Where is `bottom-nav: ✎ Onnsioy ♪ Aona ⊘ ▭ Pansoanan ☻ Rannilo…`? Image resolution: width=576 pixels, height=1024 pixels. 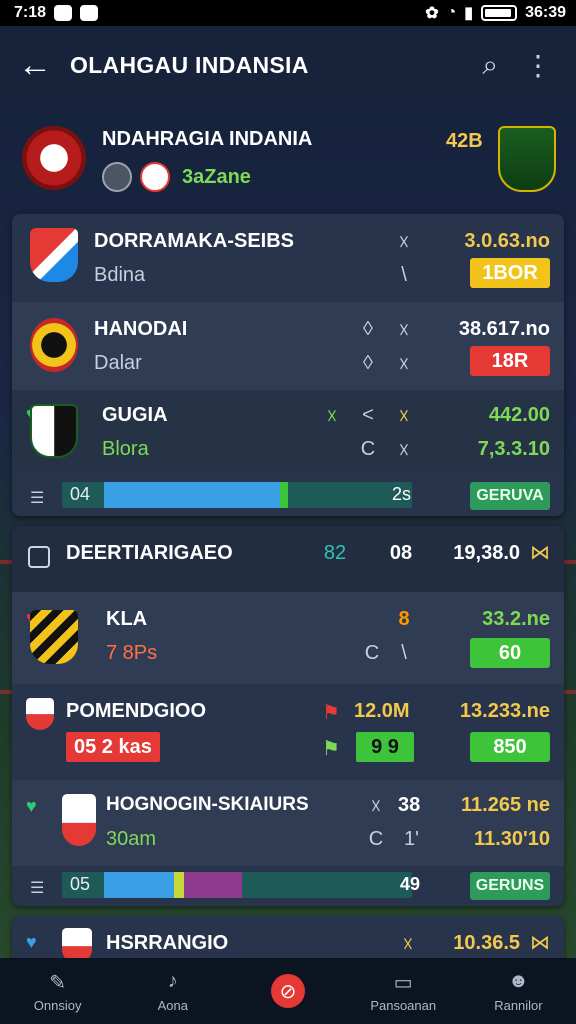 bottom-nav: ✎ Onnsioy ♪ Aona ⊘ ▭ Pansoanan ☻ Rannilo… is located at coordinates (288, 991).